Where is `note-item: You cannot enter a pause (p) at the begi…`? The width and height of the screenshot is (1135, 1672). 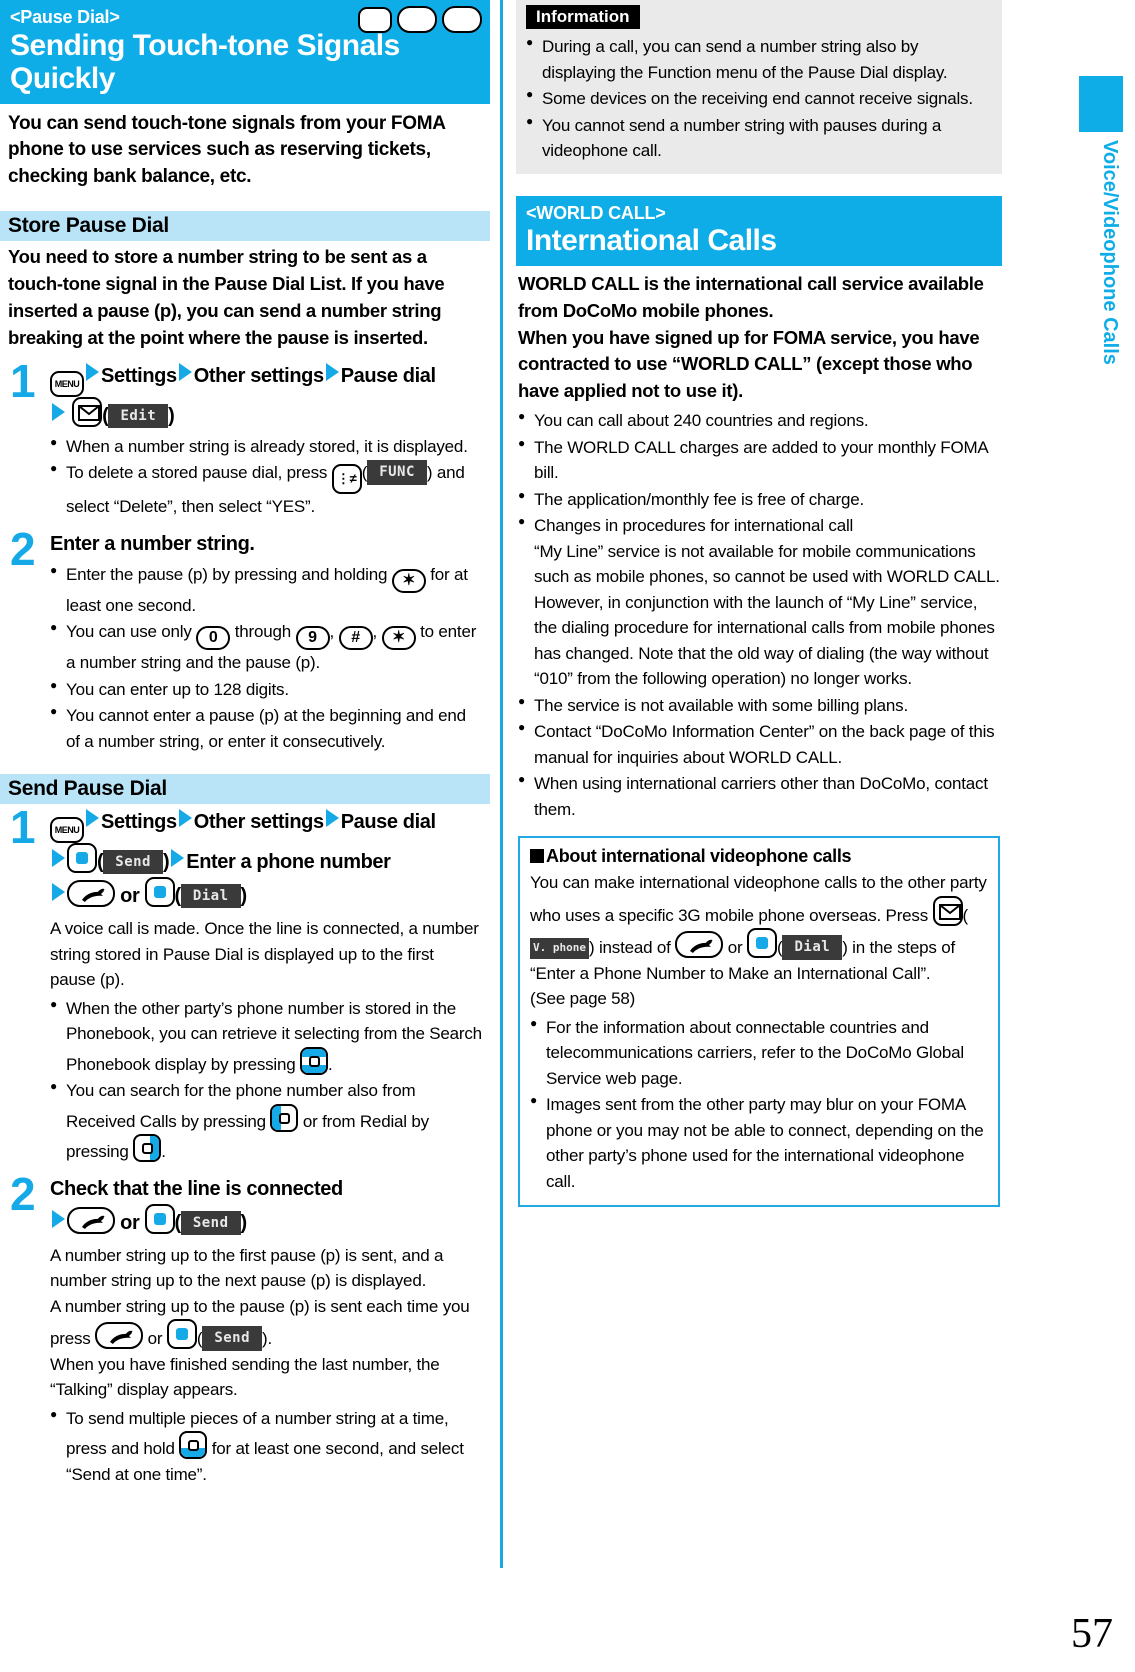
note-item: You cannot enter a pause (p) at the begi… is located at coordinates (266, 728).